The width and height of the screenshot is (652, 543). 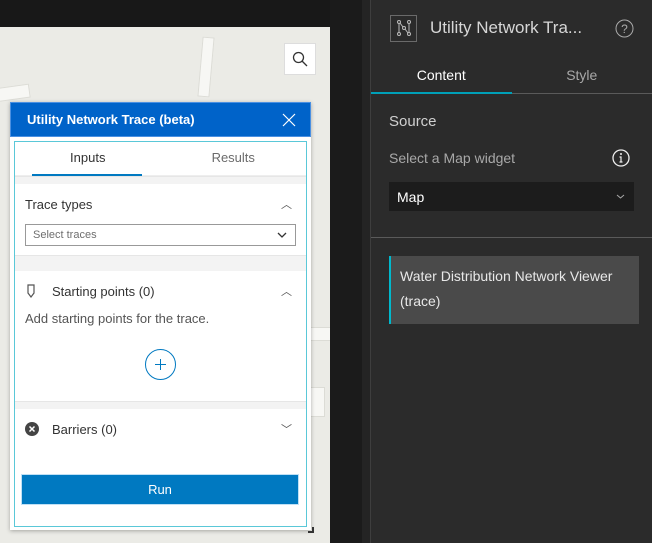 I want to click on help-icon: ?, so click(x=624, y=28).